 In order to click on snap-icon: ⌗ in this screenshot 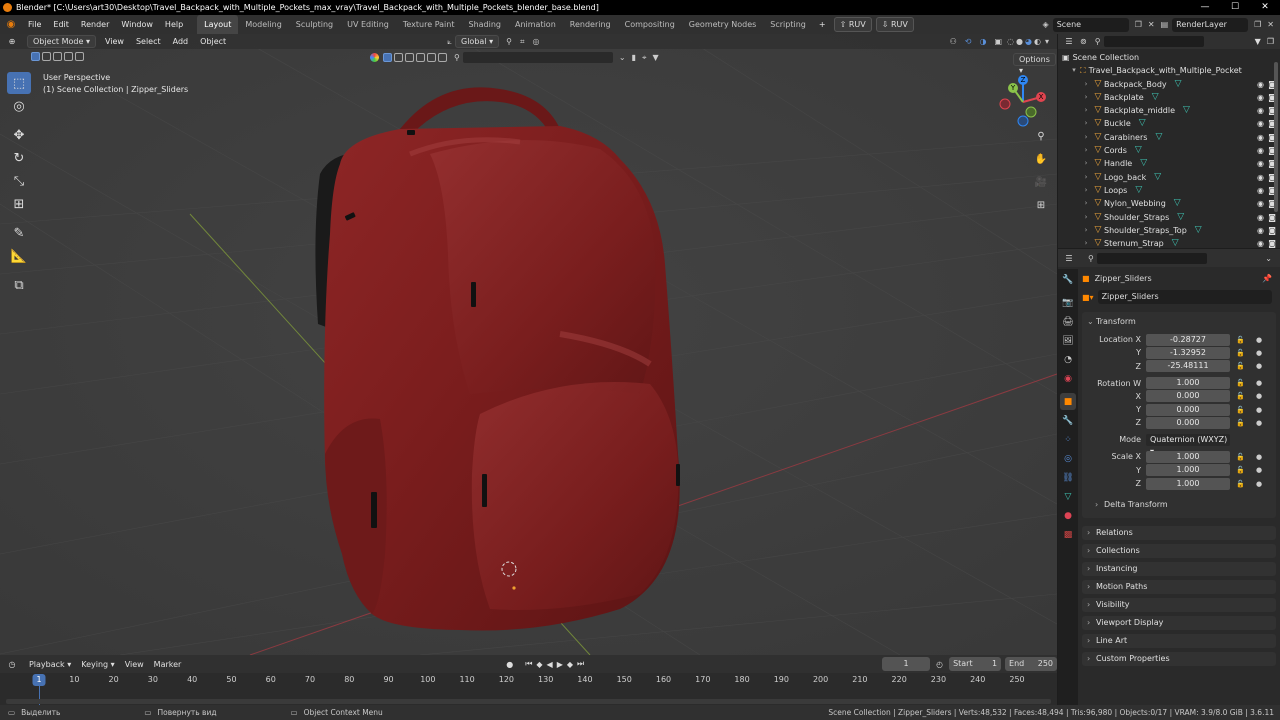, I will do `click(522, 42)`.